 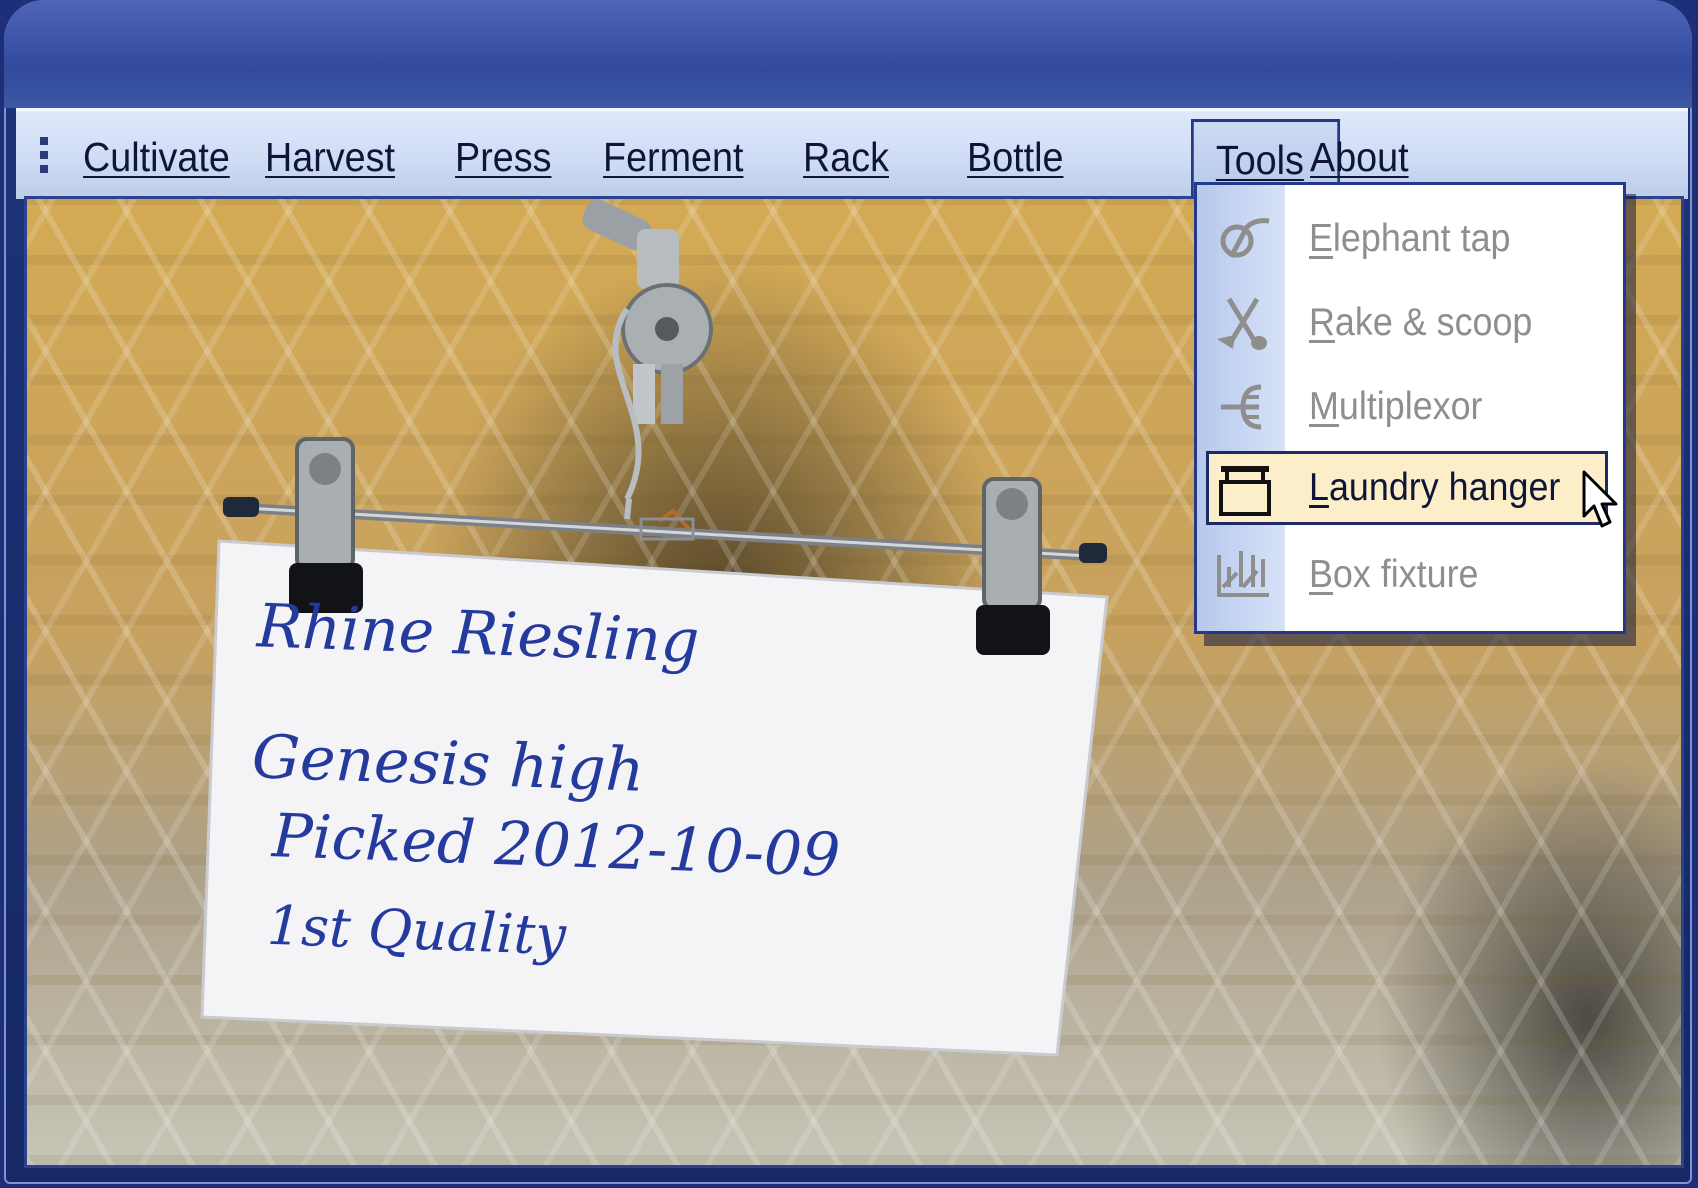 What do you see at coordinates (503, 157) in the screenshot?
I see `menu-press: Press` at bounding box center [503, 157].